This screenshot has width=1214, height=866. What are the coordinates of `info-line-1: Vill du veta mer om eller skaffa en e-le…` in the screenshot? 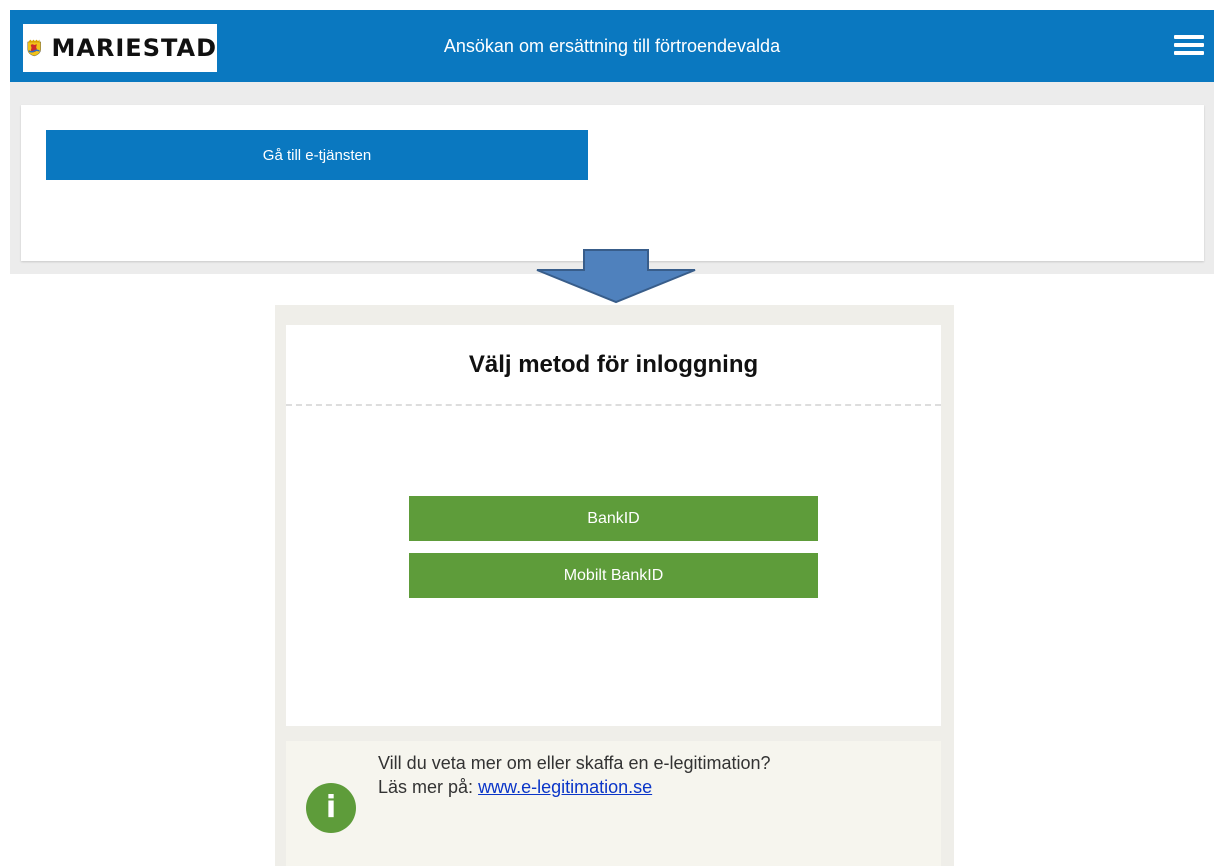 It's located at (574, 763).